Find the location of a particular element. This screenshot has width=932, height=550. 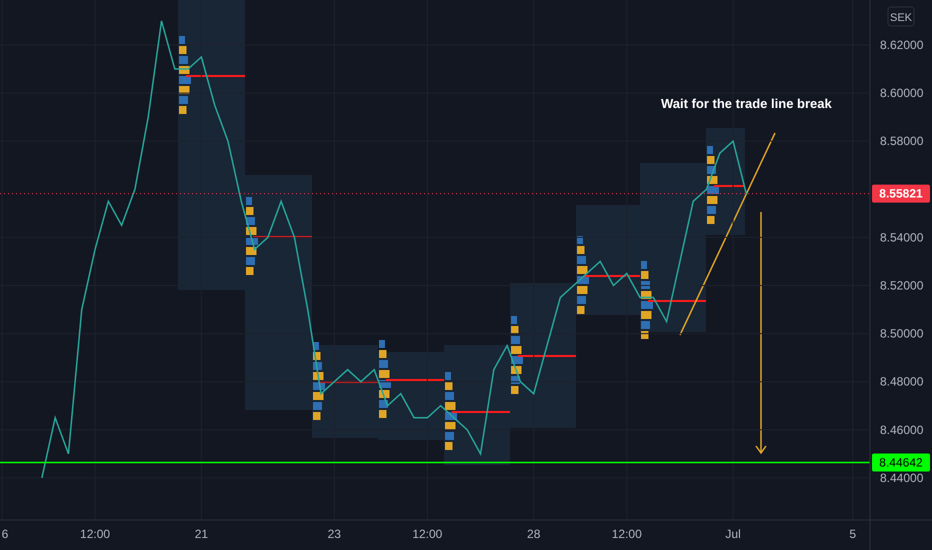

price-axis-label: 8.46000 is located at coordinates (902, 429).